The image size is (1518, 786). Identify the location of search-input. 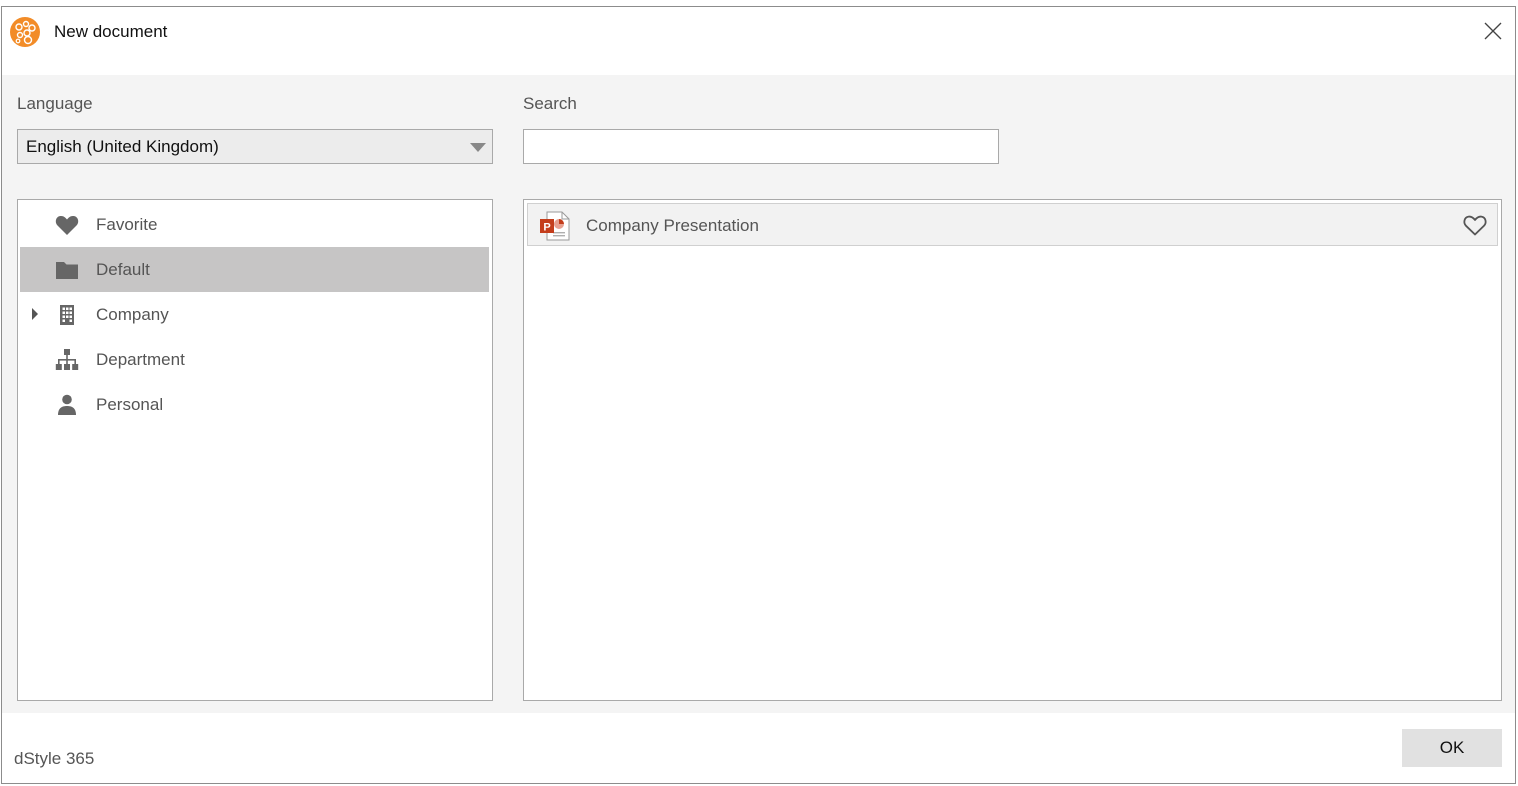
(761, 146).